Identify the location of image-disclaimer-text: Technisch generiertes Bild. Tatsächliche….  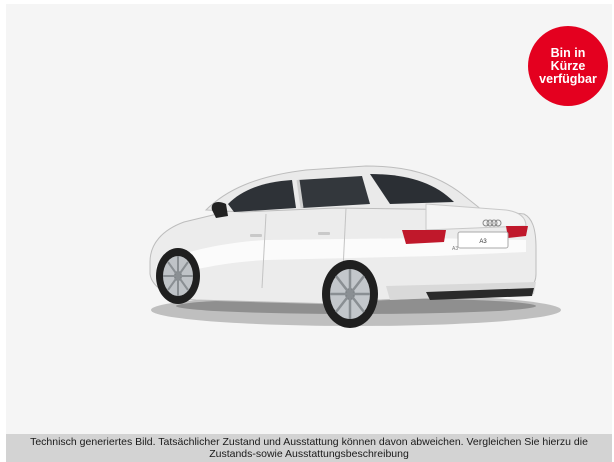
(309, 448).